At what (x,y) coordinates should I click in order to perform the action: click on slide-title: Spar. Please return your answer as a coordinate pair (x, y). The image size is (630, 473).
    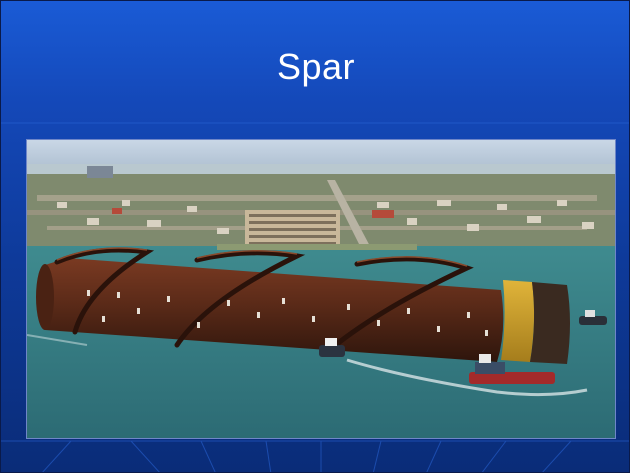
    Looking at the image, I should click on (316, 66).